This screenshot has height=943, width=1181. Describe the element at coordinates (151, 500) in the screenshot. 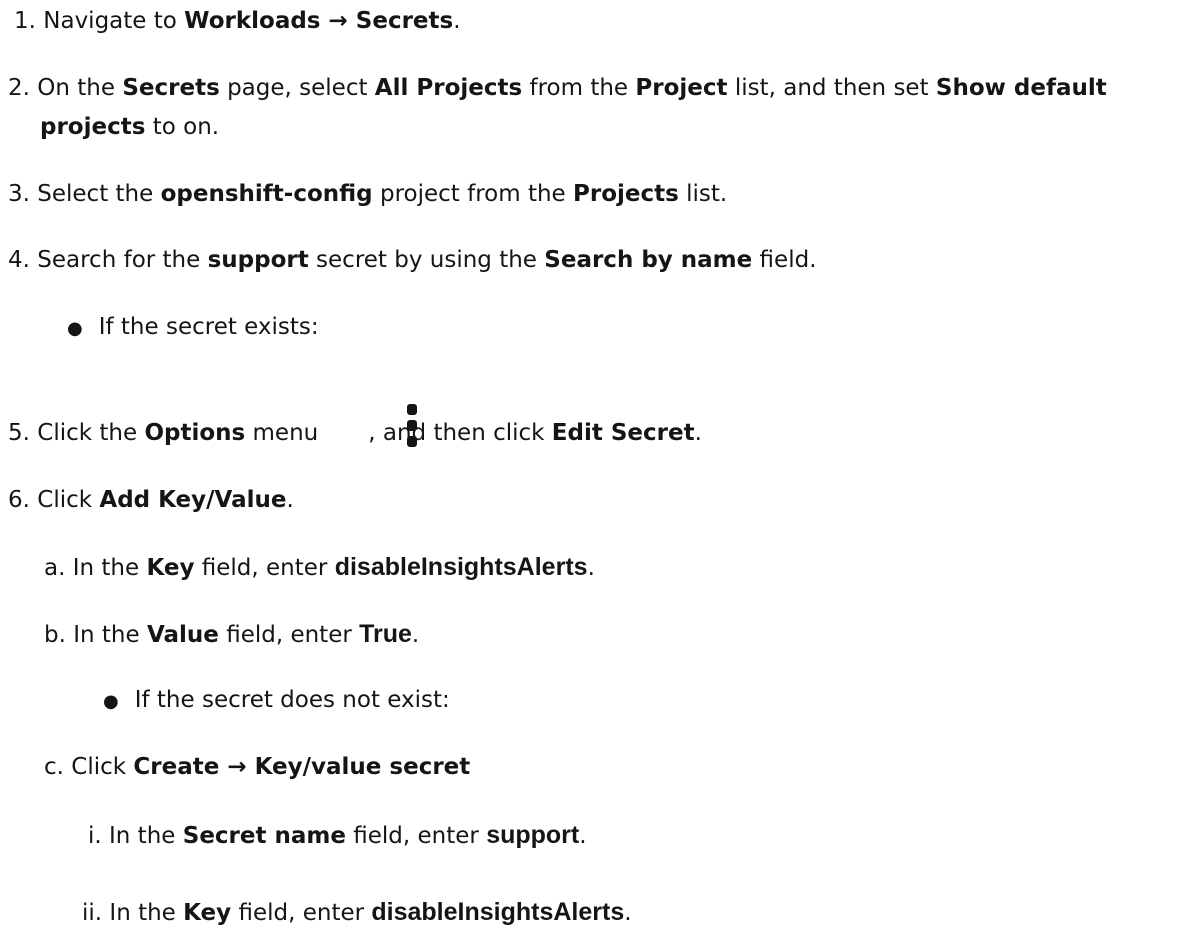

I see `step-6: 6. Click Add Key/Value.` at that location.